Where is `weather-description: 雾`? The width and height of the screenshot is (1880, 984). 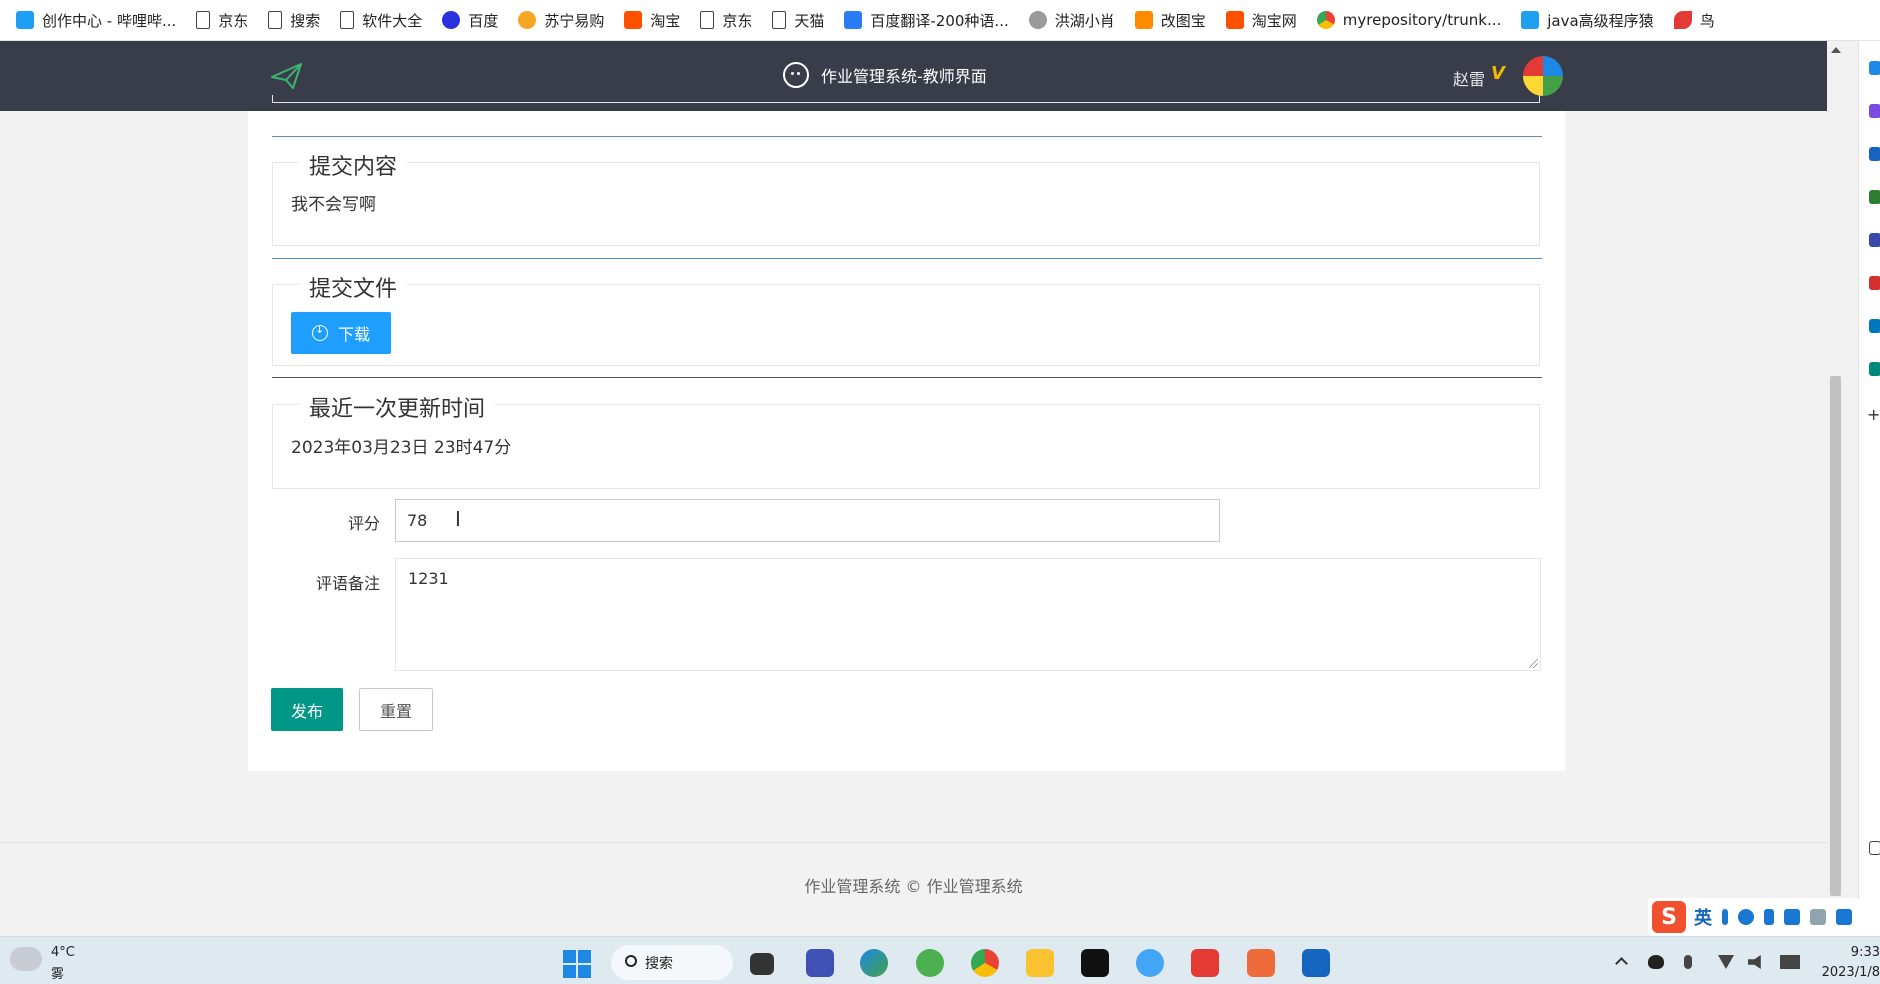 weather-description: 雾 is located at coordinates (57, 972).